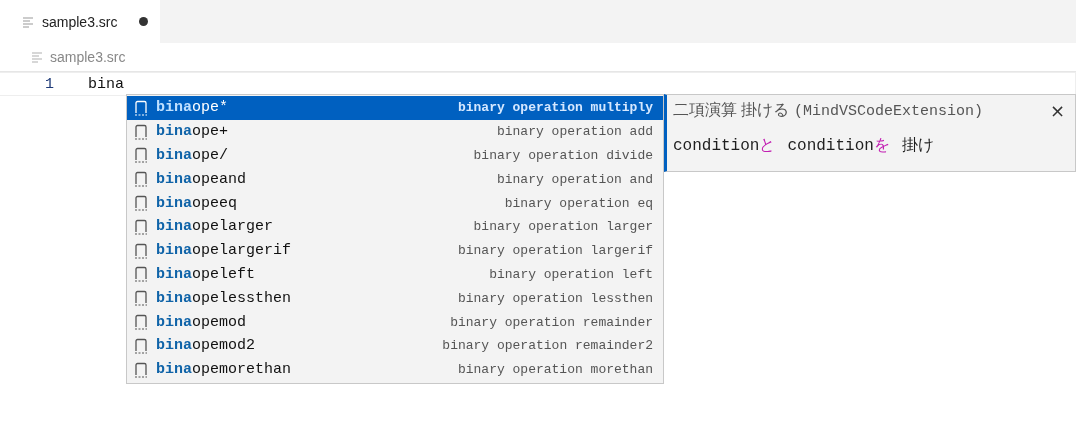  I want to click on suggestion-item: binaopemod2 binary operation remainder2, so click(395, 345).